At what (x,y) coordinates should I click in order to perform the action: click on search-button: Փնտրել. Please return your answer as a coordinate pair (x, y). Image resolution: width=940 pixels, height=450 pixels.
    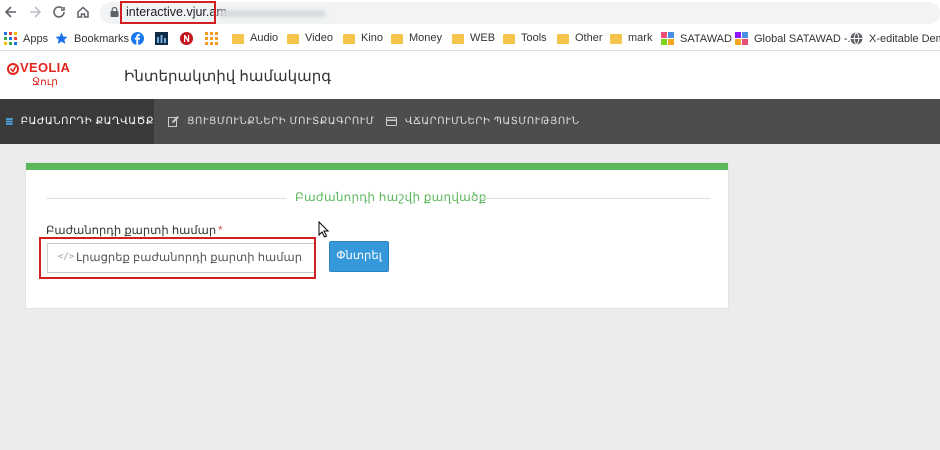
    Looking at the image, I should click on (359, 256).